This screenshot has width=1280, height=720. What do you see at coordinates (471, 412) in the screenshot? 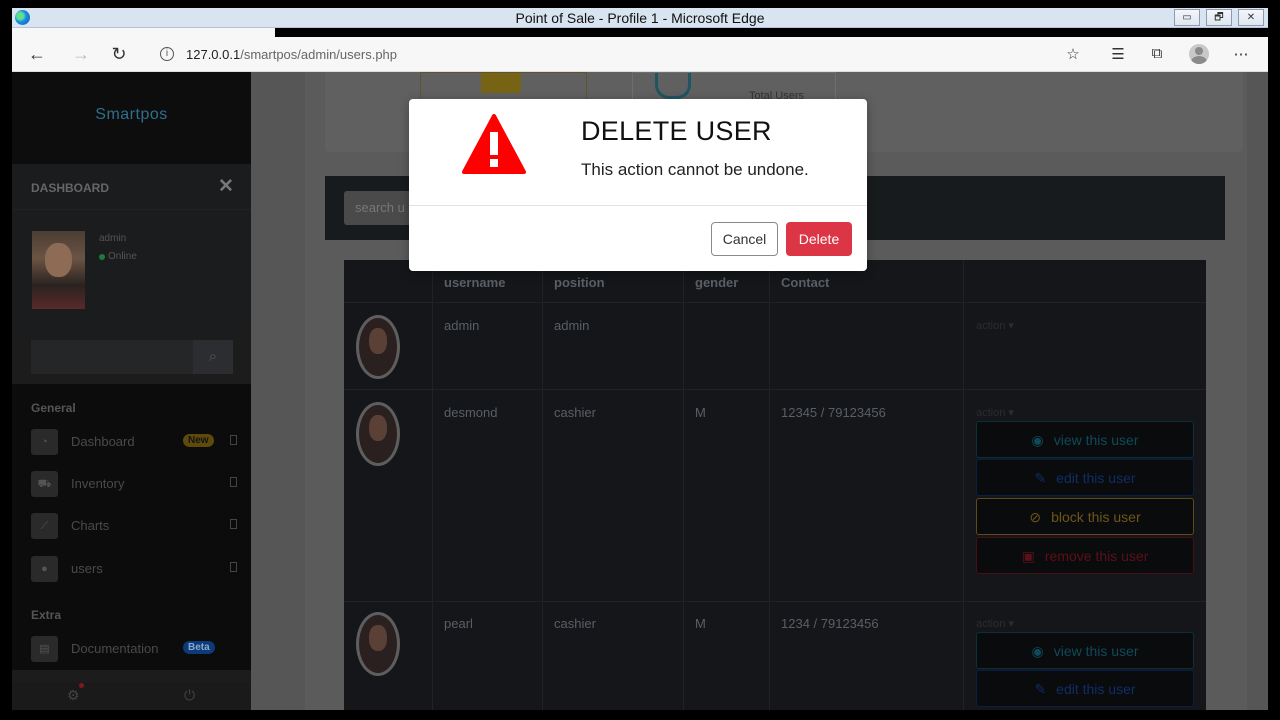
I see `cell-username: desmond` at bounding box center [471, 412].